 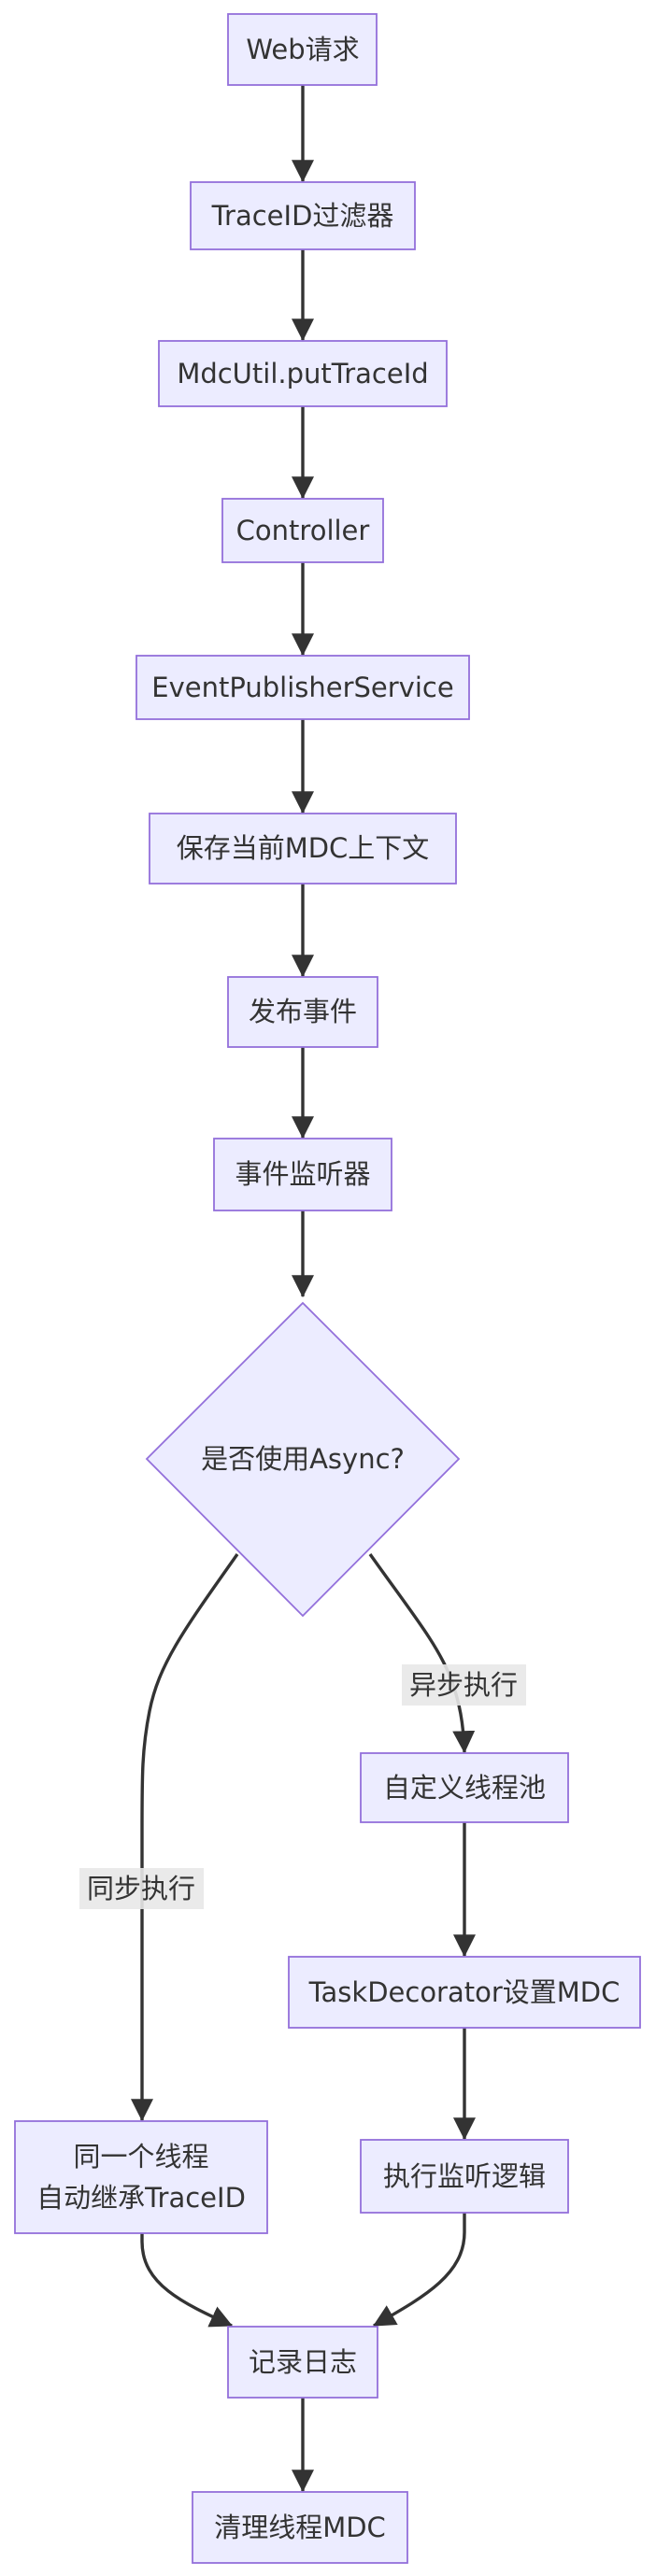 I want to click on edge-label-async-text: 异步执行, so click(x=463, y=1685).